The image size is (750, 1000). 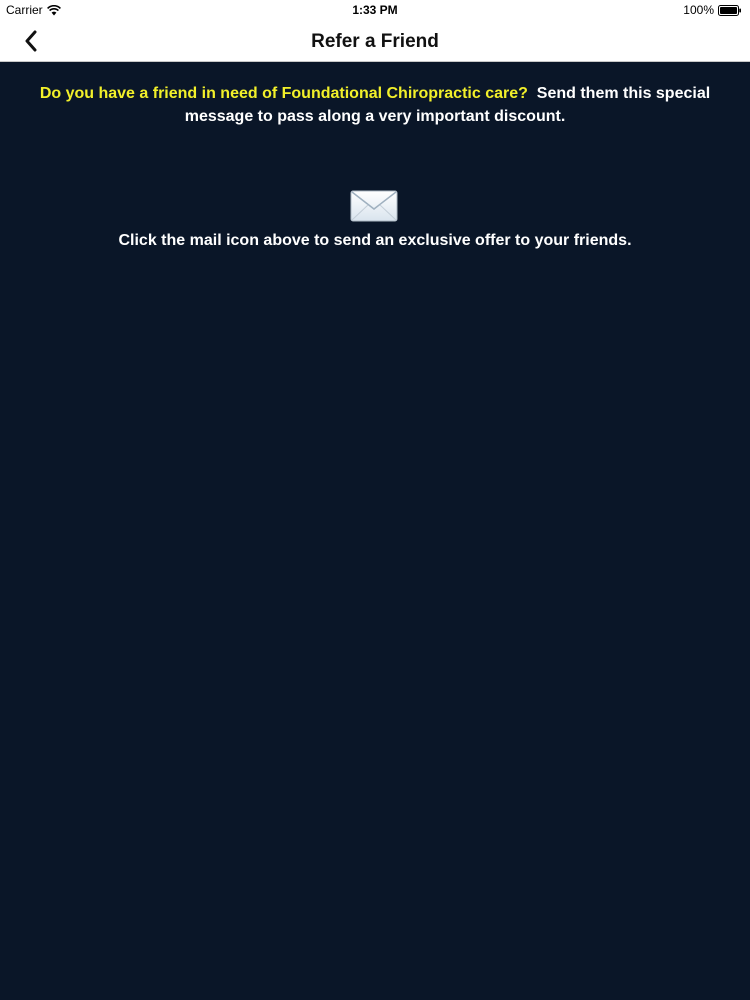 I want to click on status-bar: Carrier 1:33 PM 100%, so click(x=375, y=10).